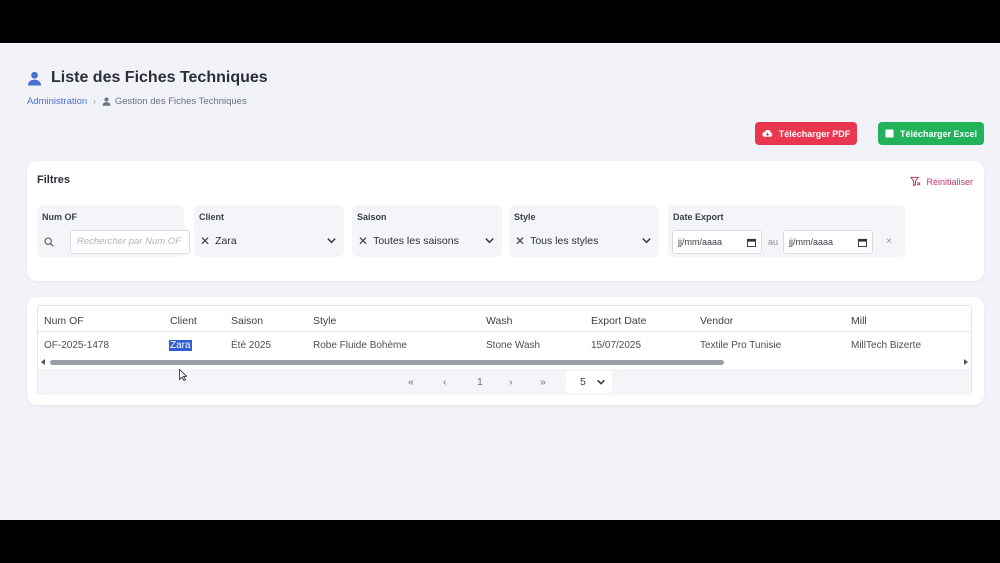  What do you see at coordinates (57, 101) in the screenshot?
I see `breadcrumb-root-link: Administration` at bounding box center [57, 101].